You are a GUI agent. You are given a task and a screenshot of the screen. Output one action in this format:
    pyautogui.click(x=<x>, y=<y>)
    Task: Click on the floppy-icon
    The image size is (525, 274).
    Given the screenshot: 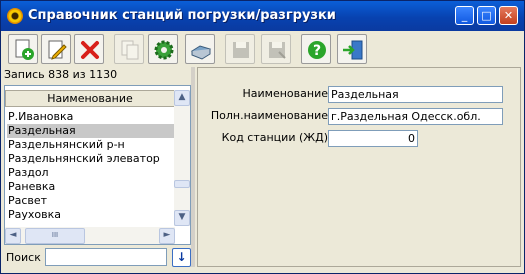 What is the action you would take?
    pyautogui.click(x=241, y=50)
    